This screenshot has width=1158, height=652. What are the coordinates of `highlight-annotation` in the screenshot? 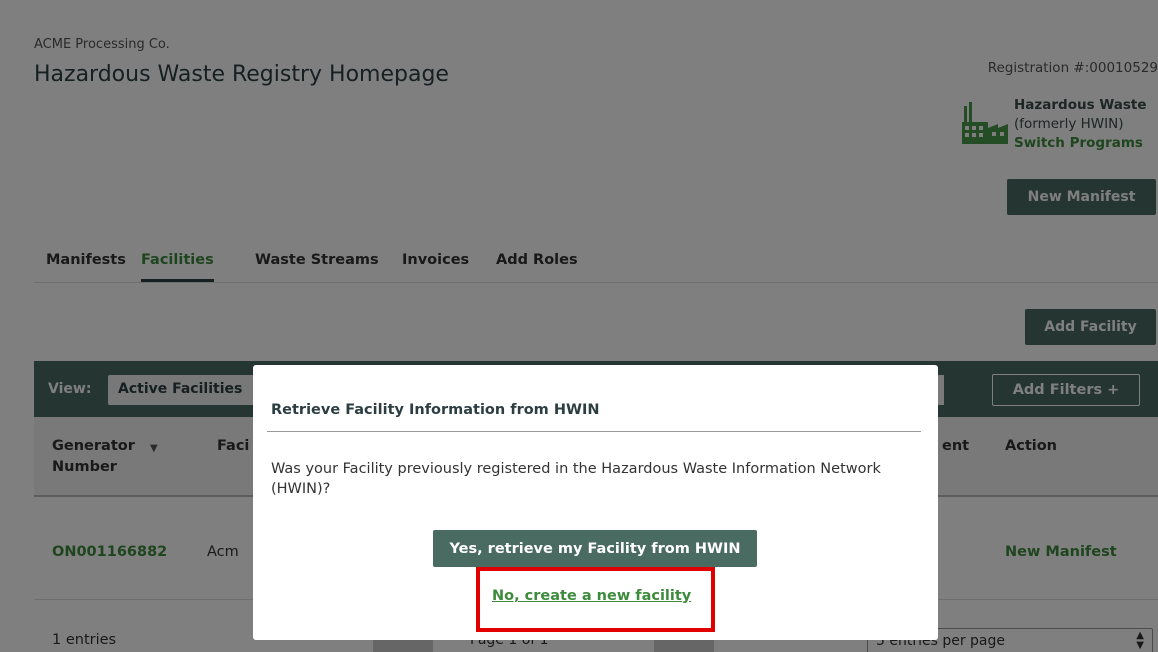 It's located at (595, 599).